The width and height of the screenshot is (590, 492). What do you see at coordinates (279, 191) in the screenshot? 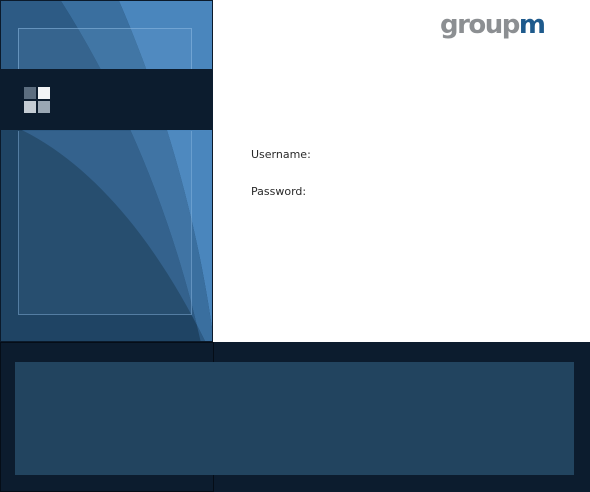
I see `password-label: Password:` at bounding box center [279, 191].